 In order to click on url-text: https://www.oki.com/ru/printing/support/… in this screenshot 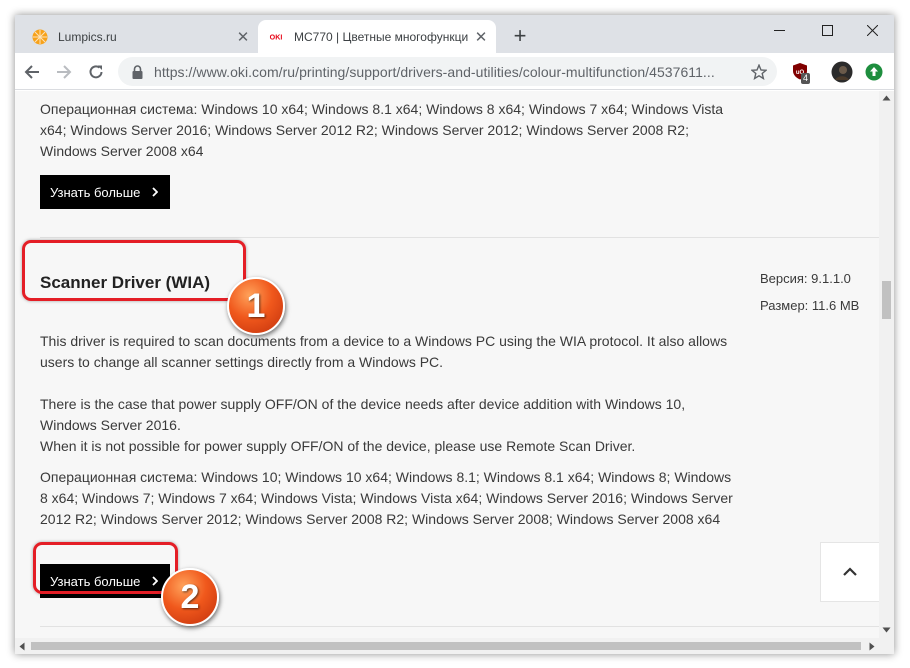, I will do `click(450, 72)`.